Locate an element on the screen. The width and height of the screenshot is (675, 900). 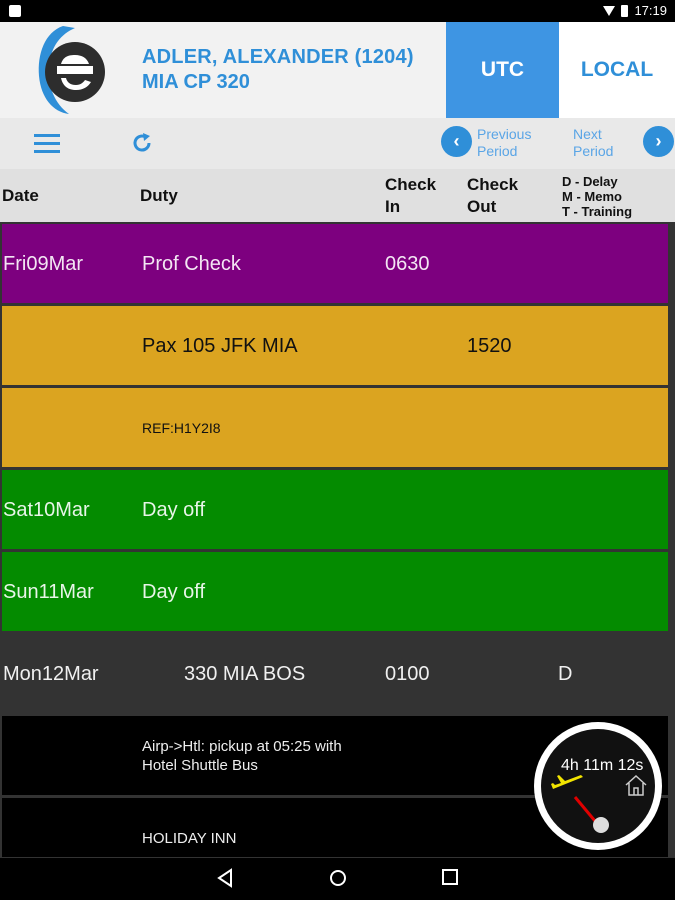
back-icon is located at coordinates (226, 878).